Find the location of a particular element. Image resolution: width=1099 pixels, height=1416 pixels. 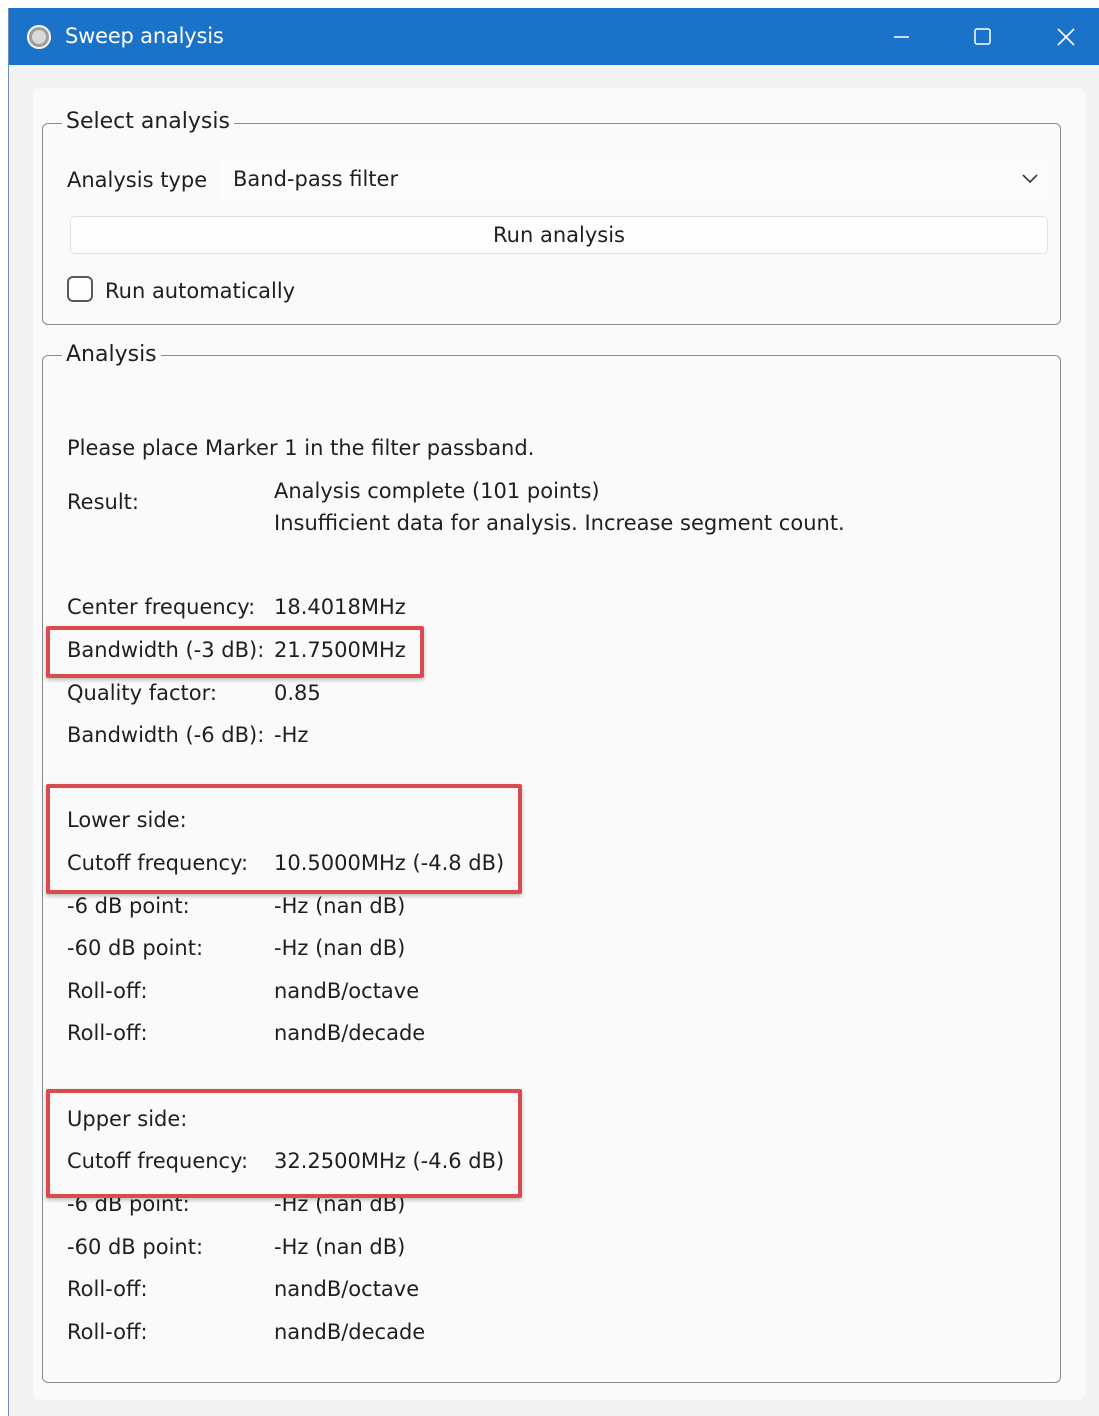

close-button is located at coordinates (1065, 36).